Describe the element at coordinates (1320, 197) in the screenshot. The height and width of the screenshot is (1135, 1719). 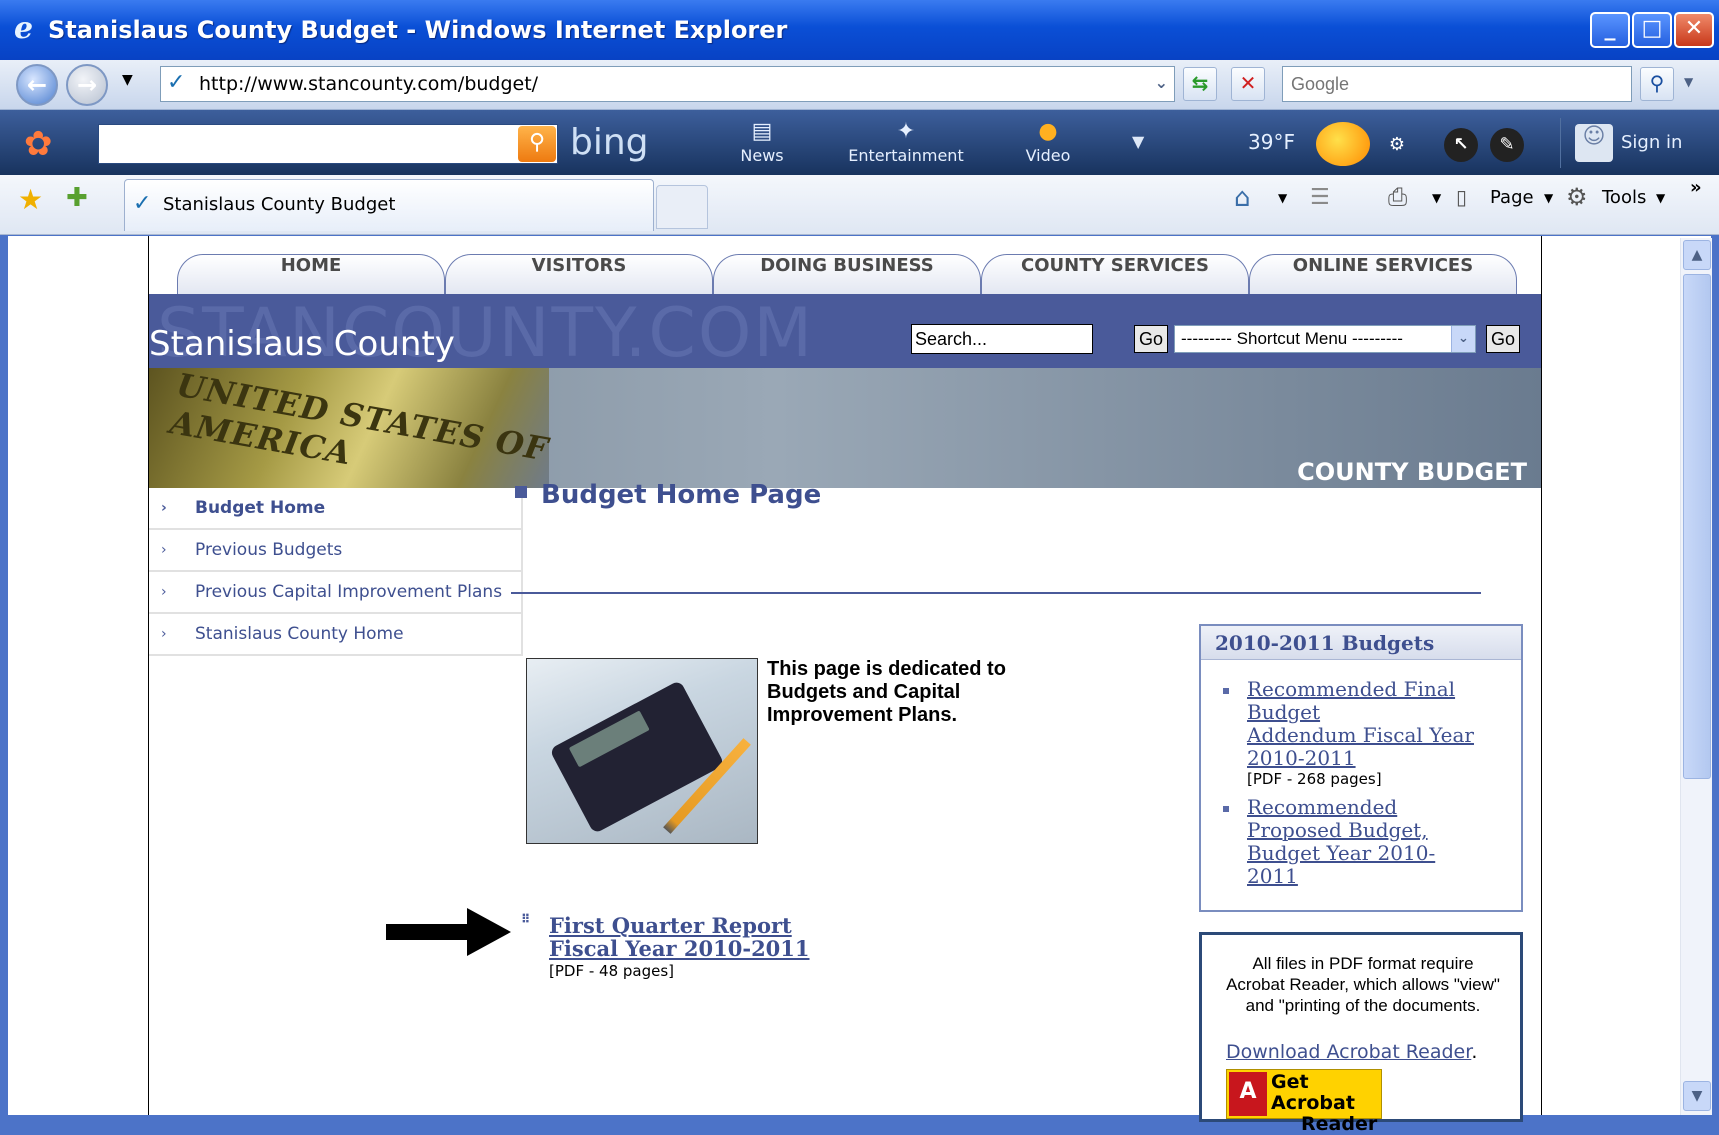
I see `feeds-icon: ☰` at that location.